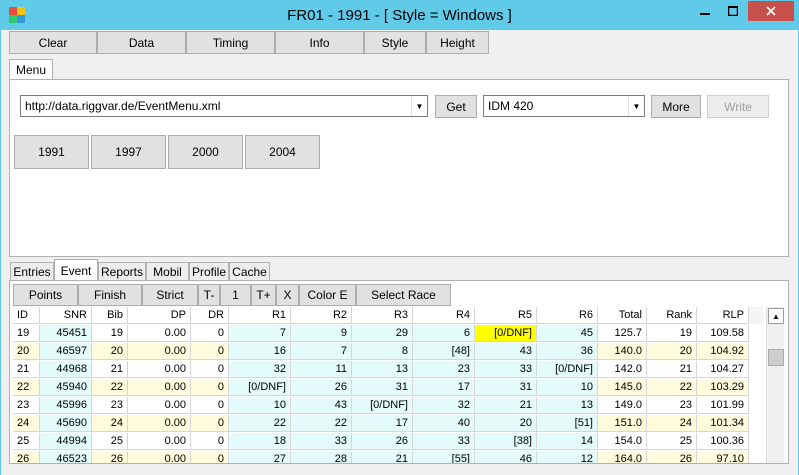  Describe the element at coordinates (327, 295) in the screenshot. I see `event-toolbar-color-e: Color E` at that location.